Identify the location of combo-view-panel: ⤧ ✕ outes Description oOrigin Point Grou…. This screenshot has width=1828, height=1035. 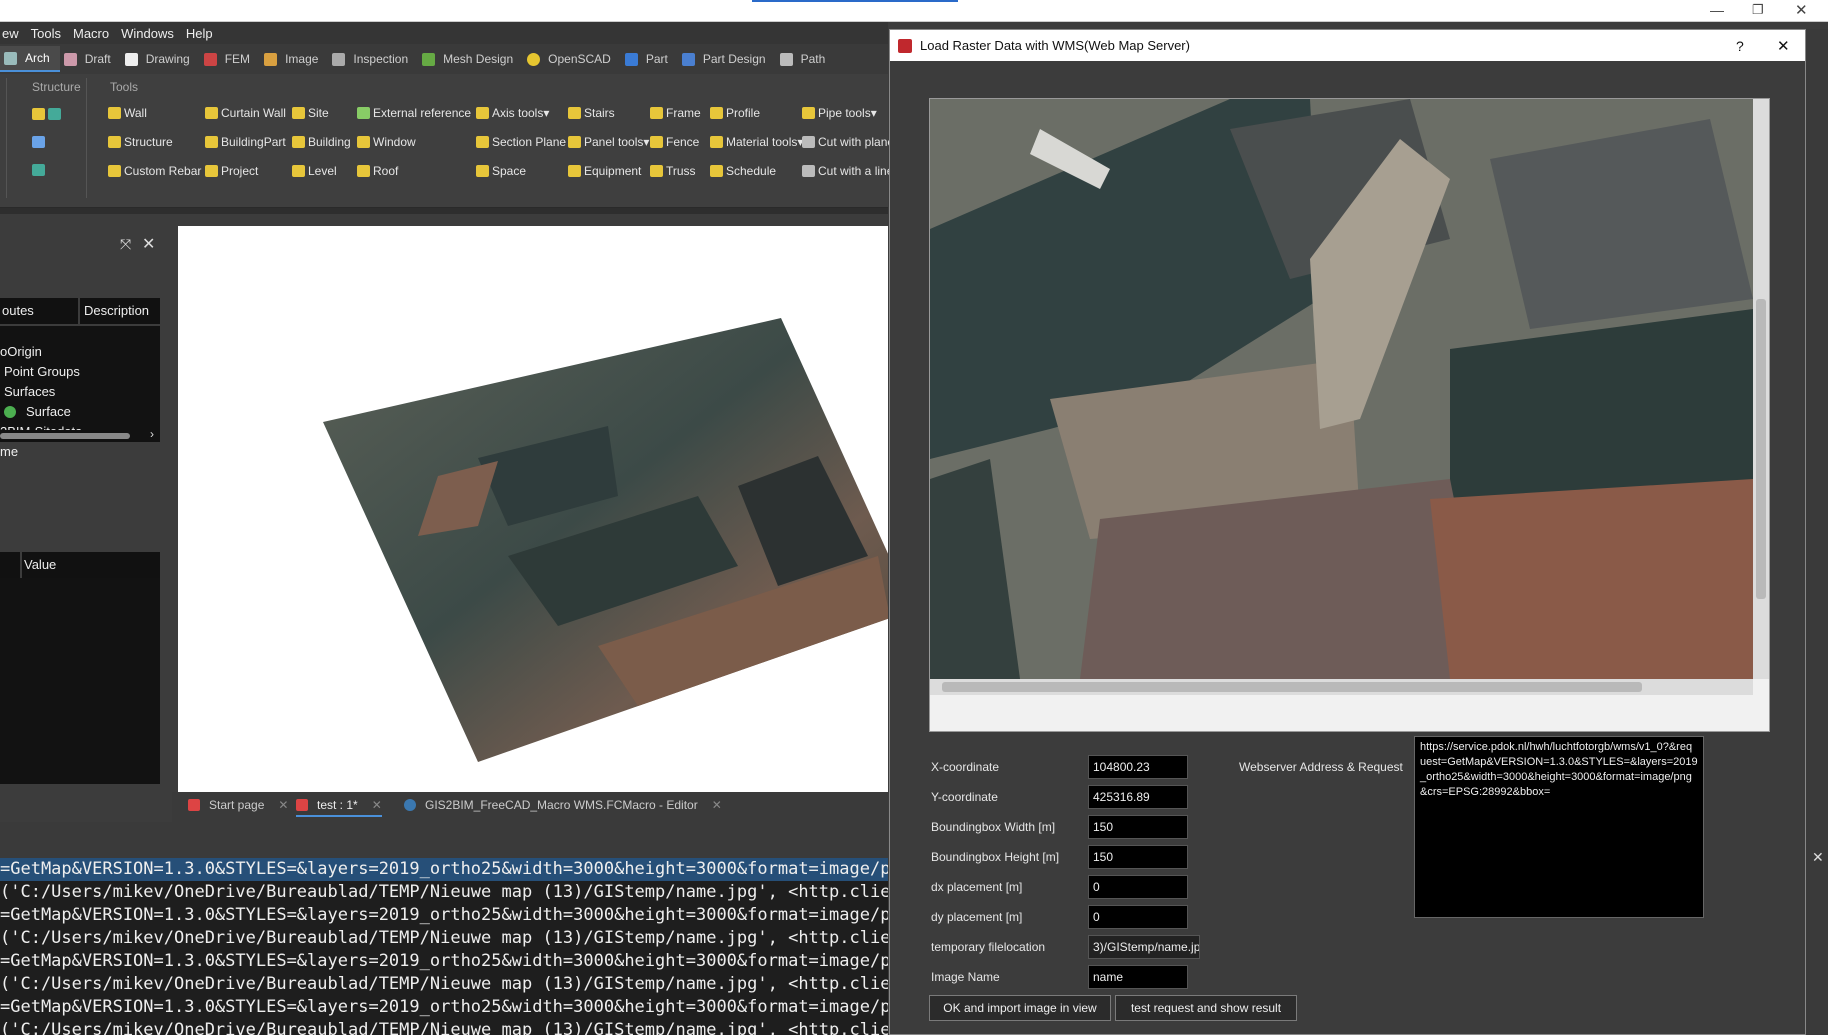
(86, 503).